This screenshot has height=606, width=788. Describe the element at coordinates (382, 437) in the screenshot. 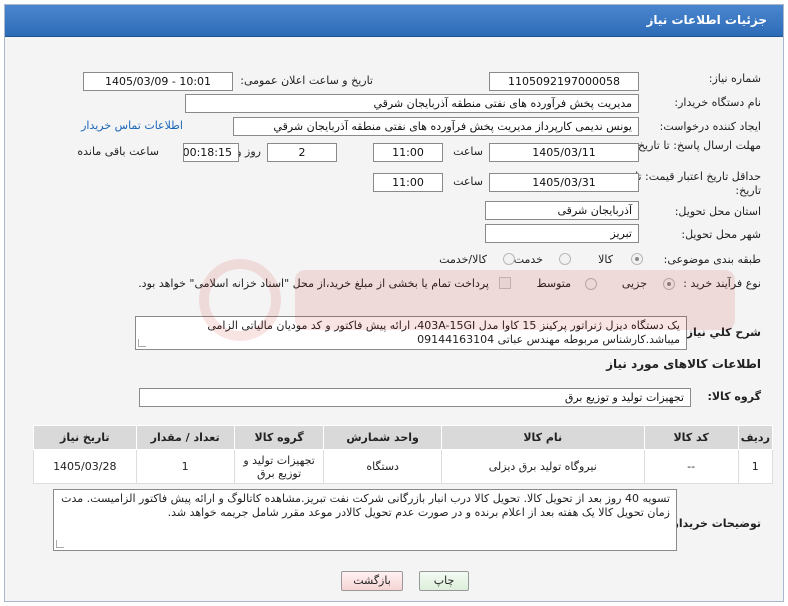

I see `col-unit: واحد شمارش` at that location.